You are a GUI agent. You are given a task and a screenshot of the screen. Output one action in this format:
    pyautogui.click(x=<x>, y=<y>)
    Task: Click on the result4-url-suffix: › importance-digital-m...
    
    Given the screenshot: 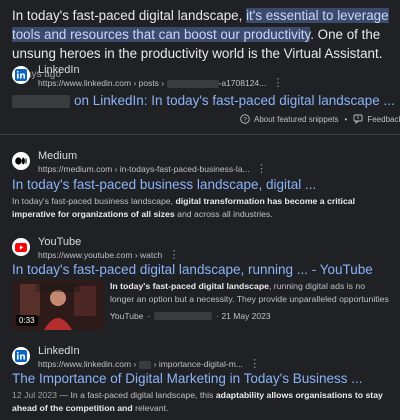 What is the action you would take?
    pyautogui.click(x=198, y=364)
    